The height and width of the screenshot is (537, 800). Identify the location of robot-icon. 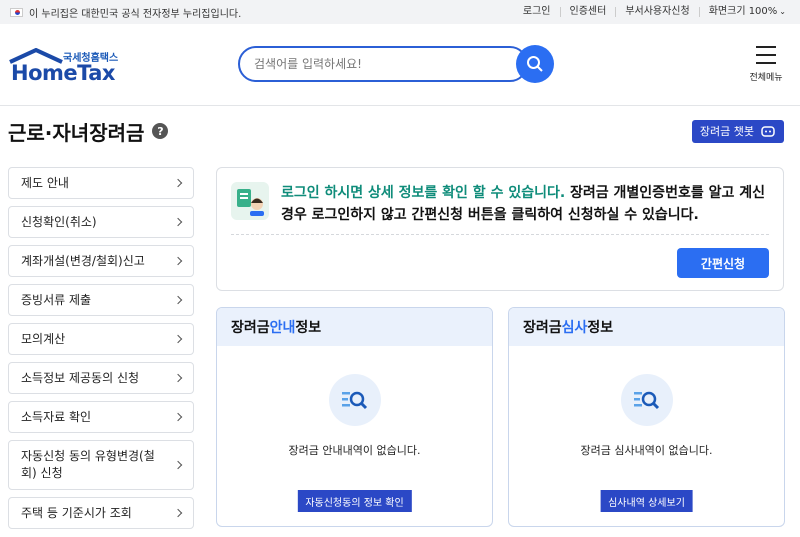
(768, 131).